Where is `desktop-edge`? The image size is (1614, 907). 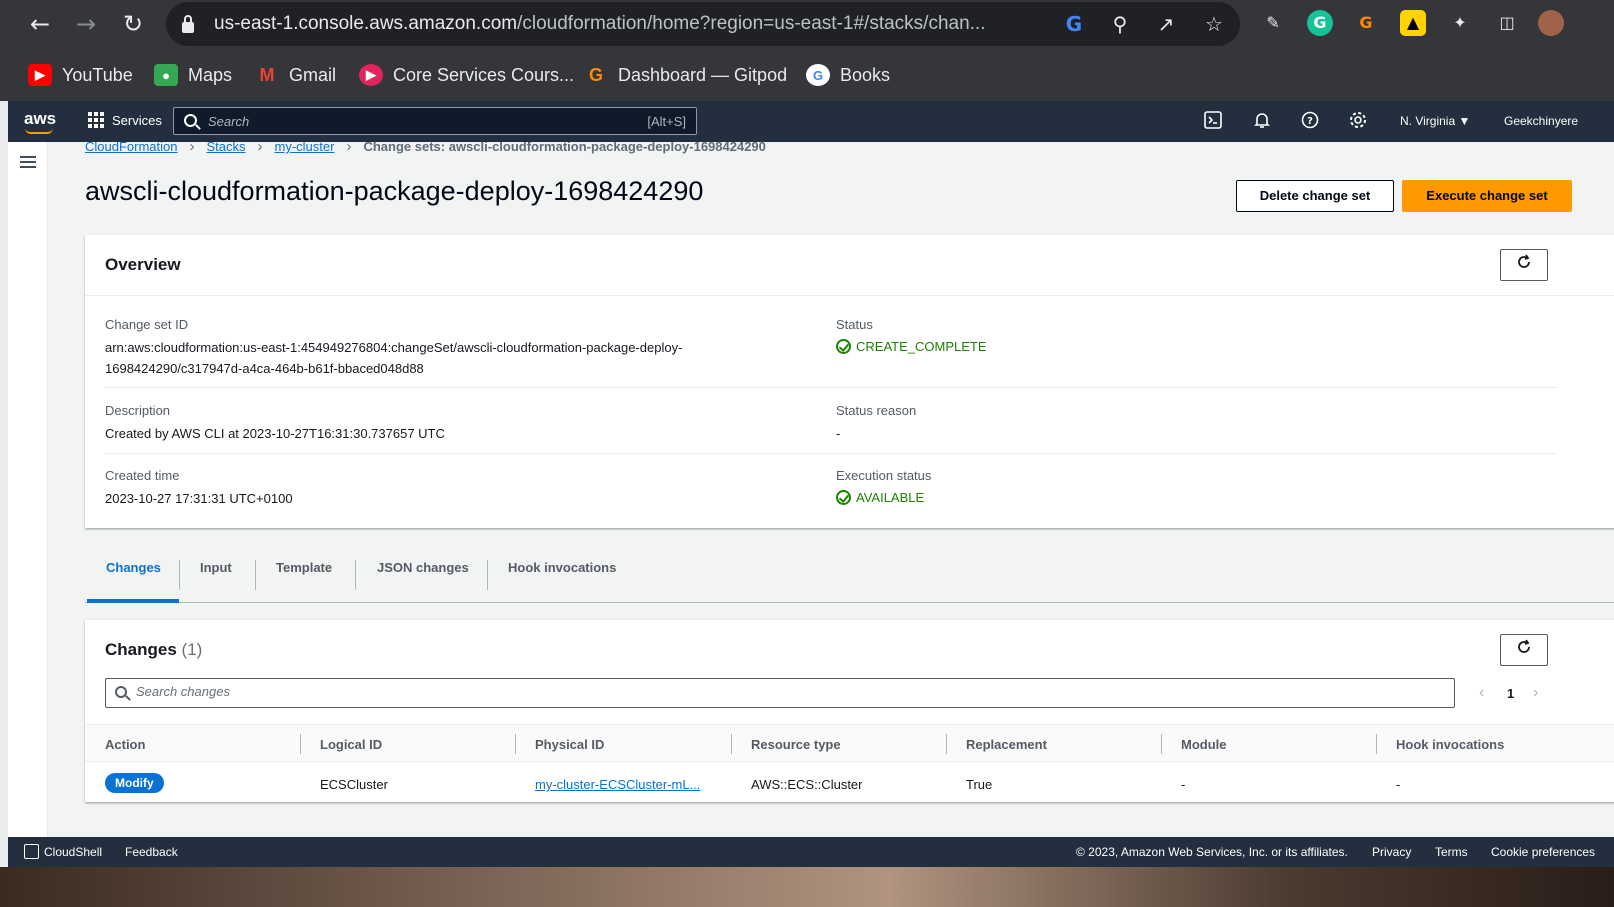 desktop-edge is located at coordinates (4, 491).